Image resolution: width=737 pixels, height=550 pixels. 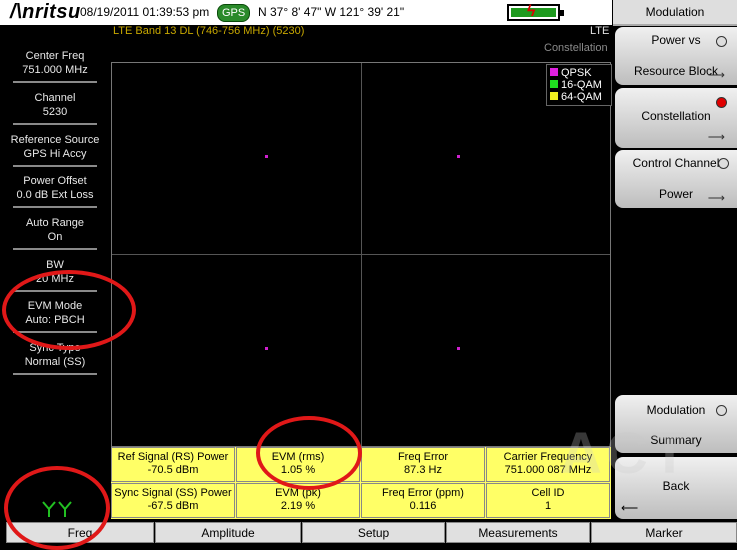 What do you see at coordinates (535, 12) in the screenshot?
I see `battery-icon: ϟ` at bounding box center [535, 12].